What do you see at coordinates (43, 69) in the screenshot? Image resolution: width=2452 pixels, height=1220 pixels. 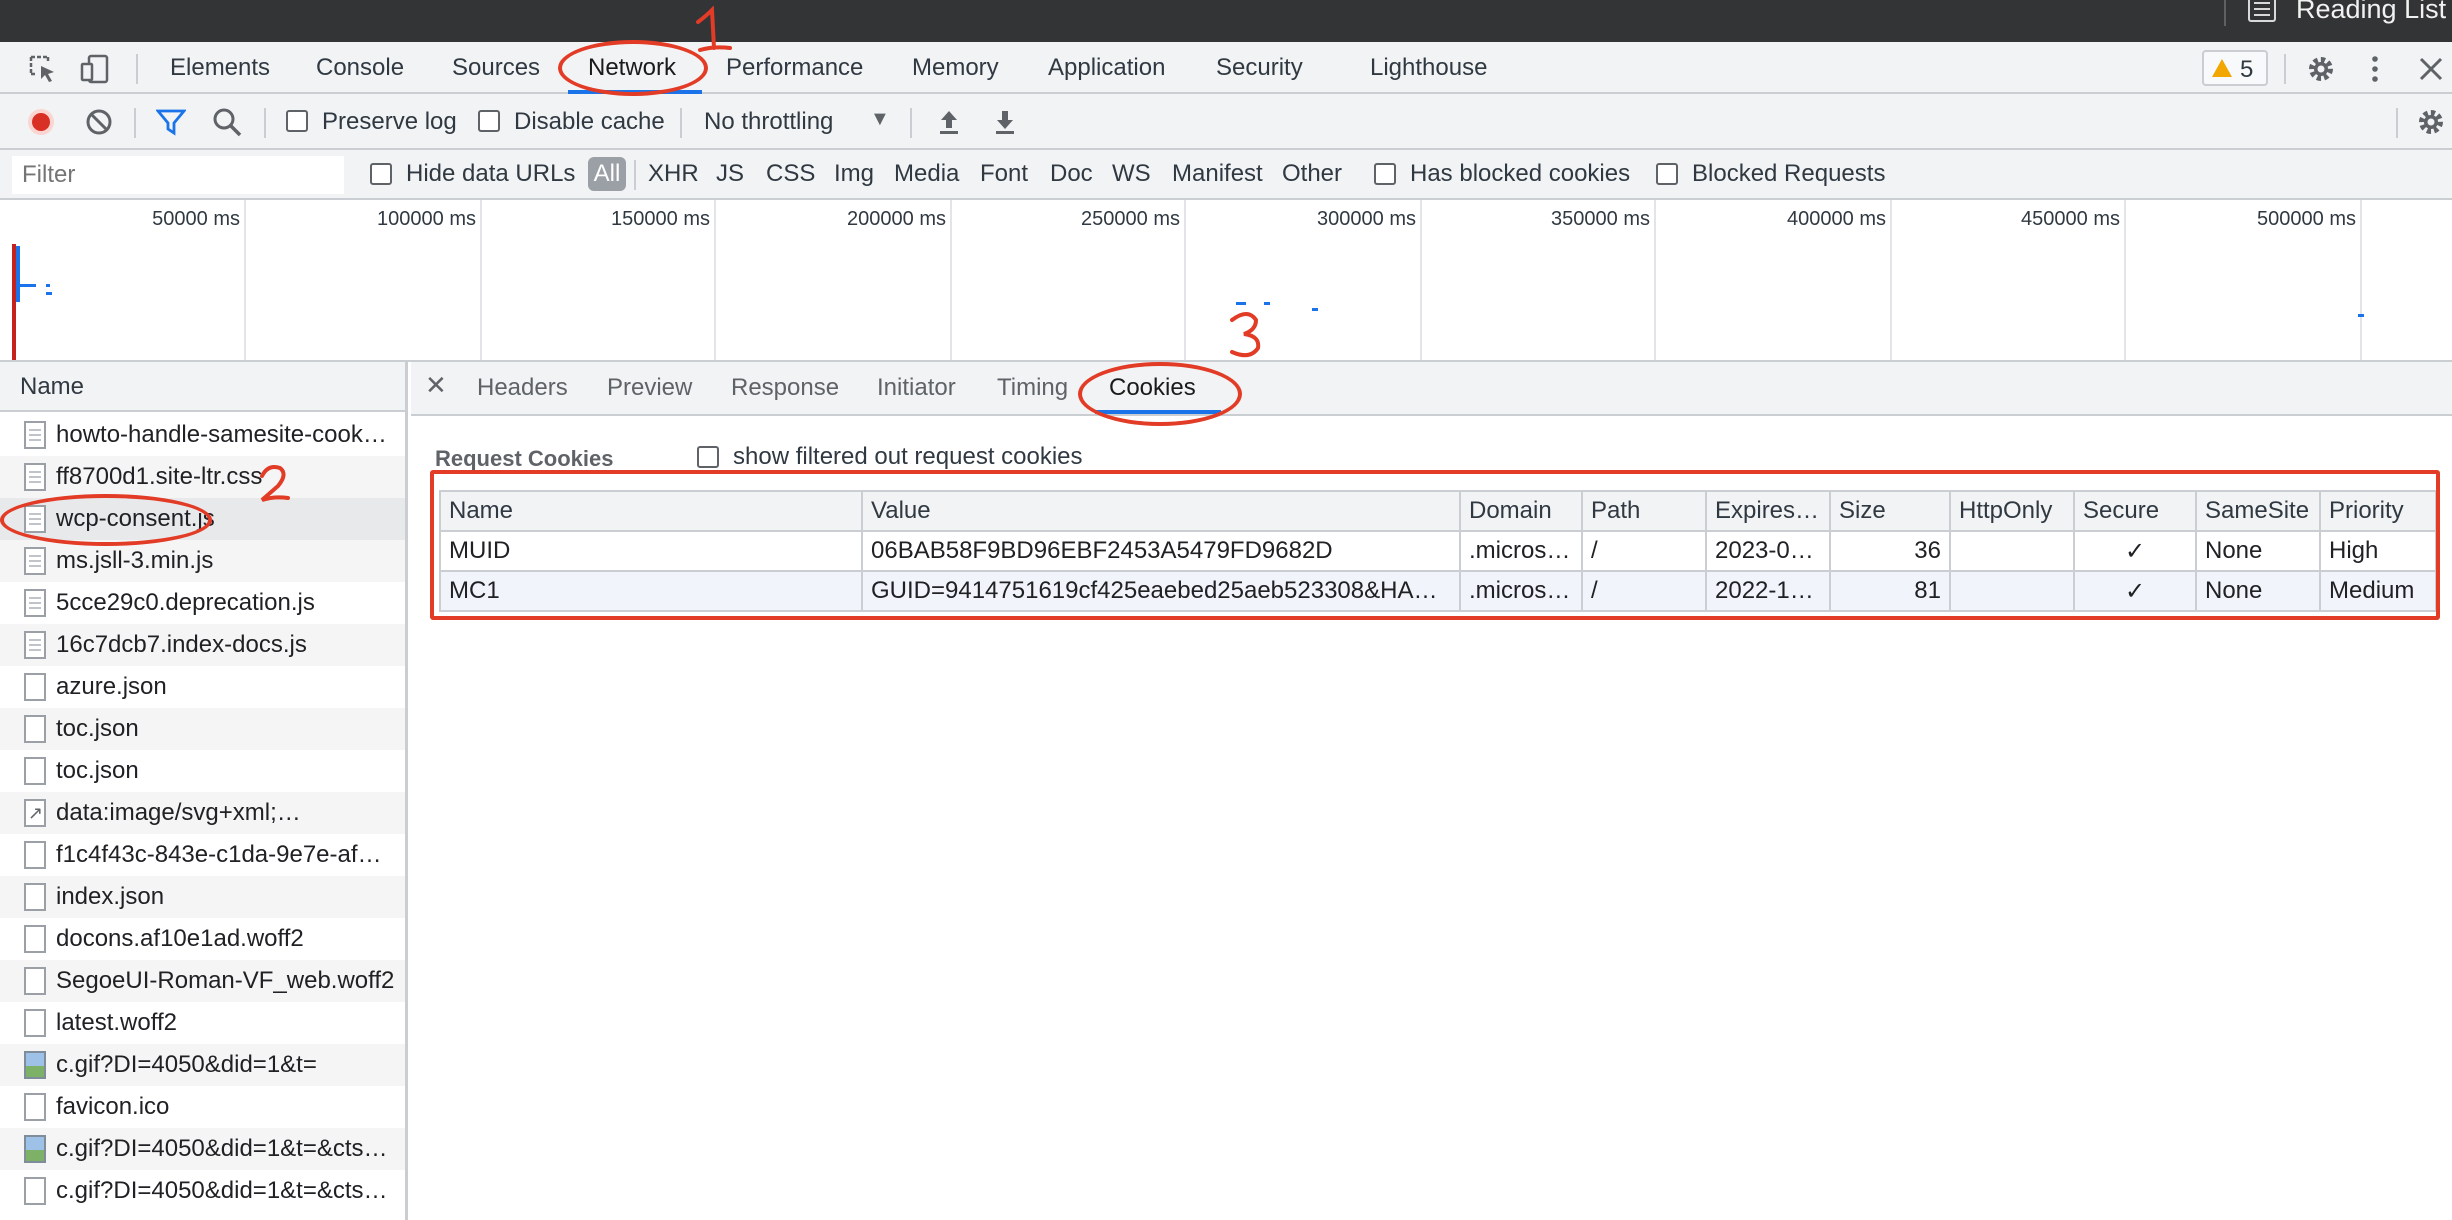 I see `inspect-element-icon` at bounding box center [43, 69].